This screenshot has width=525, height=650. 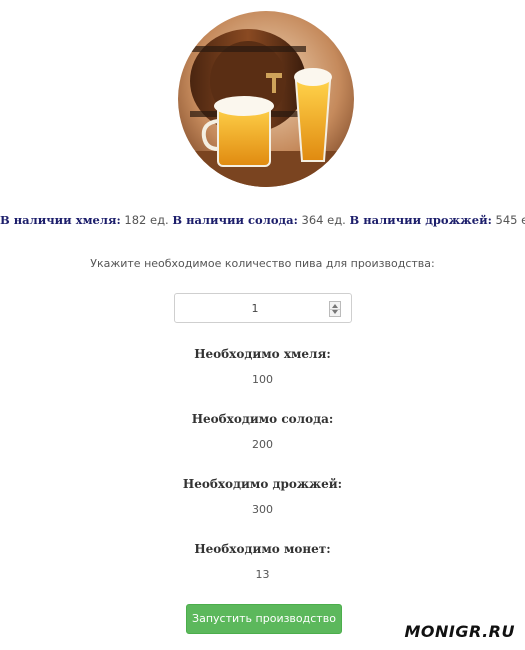 What do you see at coordinates (146, 220) in the screenshot?
I see `hops-stock-value: 182 ед.` at bounding box center [146, 220].